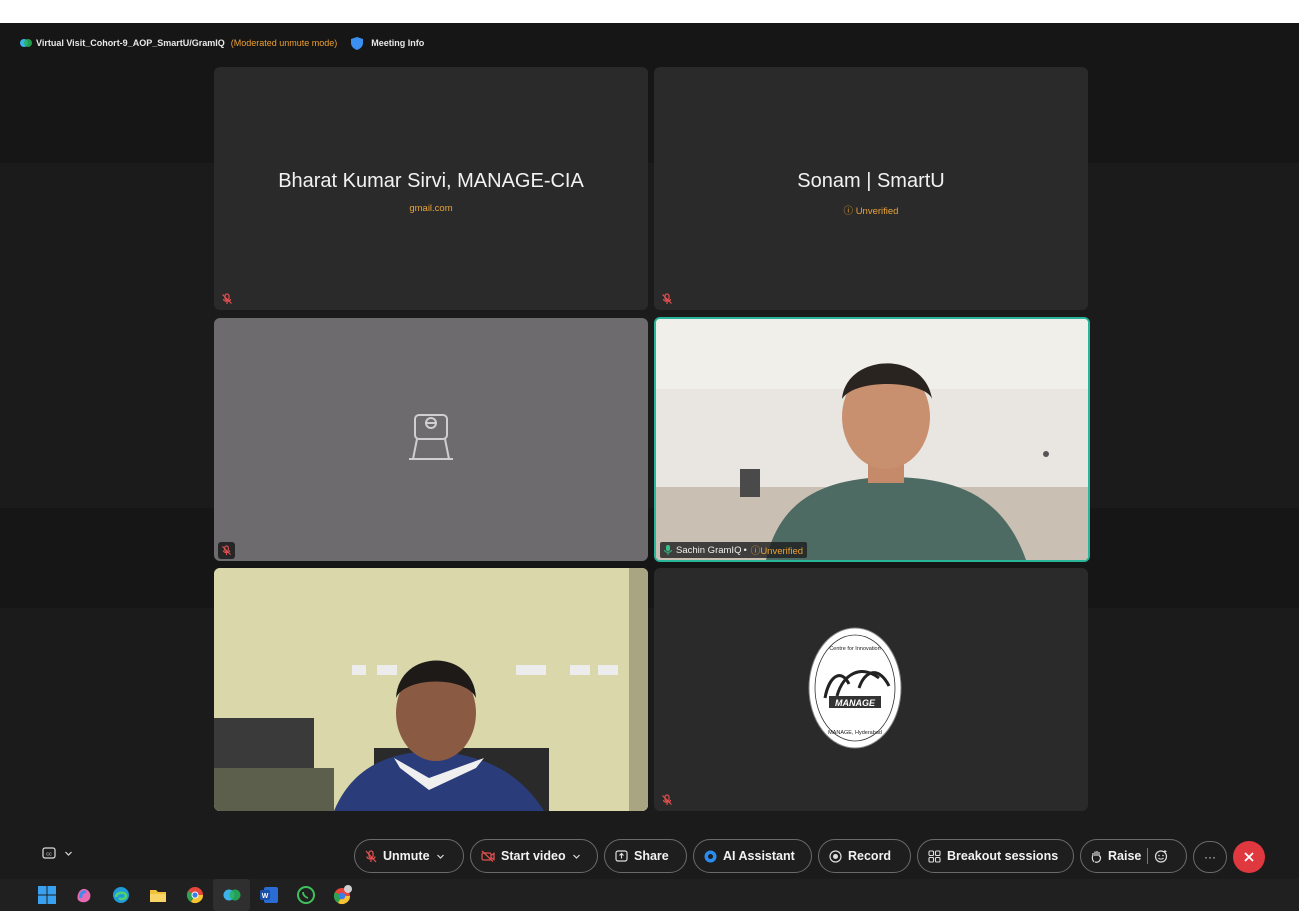 Image resolution: width=1299 pixels, height=911 pixels. I want to click on raise-hand-button: Raise, so click(1133, 856).